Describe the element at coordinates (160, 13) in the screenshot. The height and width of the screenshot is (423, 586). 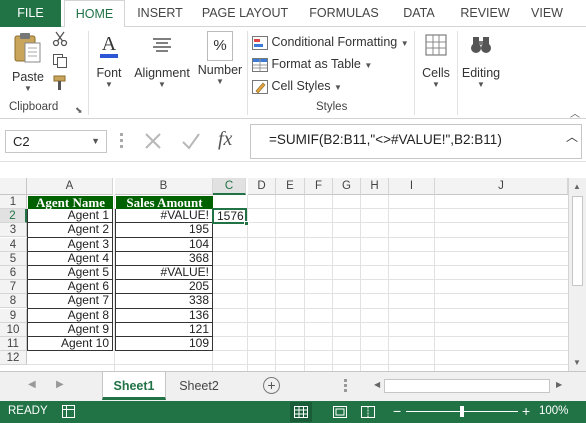
I see `tab-insert: INSERT` at that location.